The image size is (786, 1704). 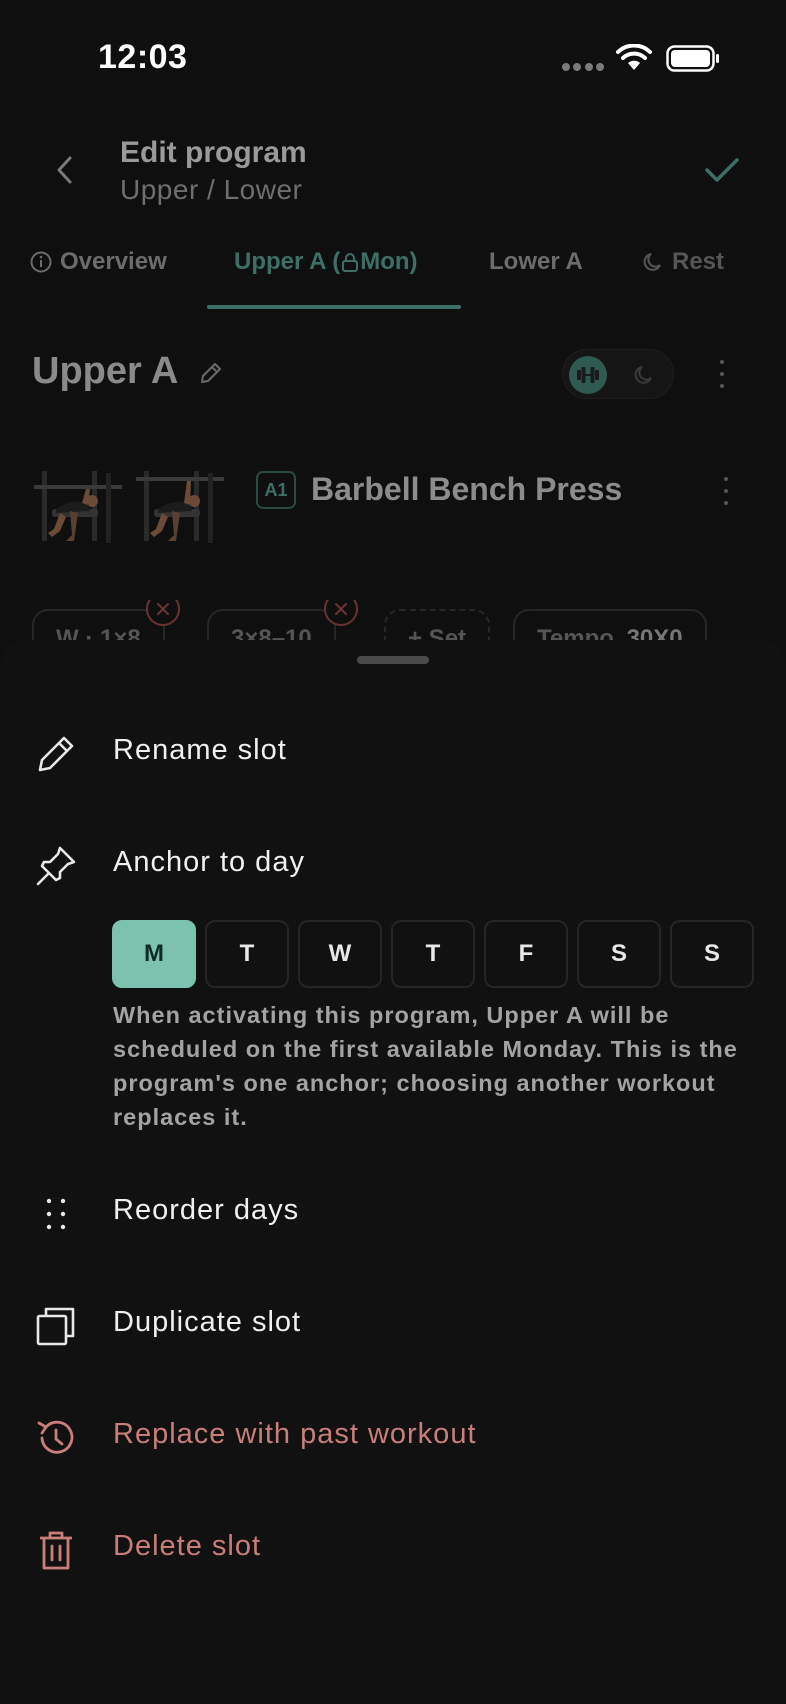 I want to click on program-name: Upper / Lower, so click(x=211, y=189).